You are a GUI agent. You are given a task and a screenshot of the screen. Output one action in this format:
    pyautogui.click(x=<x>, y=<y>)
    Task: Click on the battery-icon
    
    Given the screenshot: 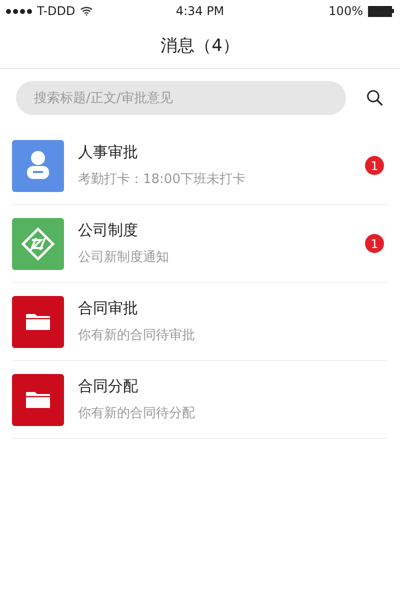 What is the action you would take?
    pyautogui.click(x=381, y=11)
    